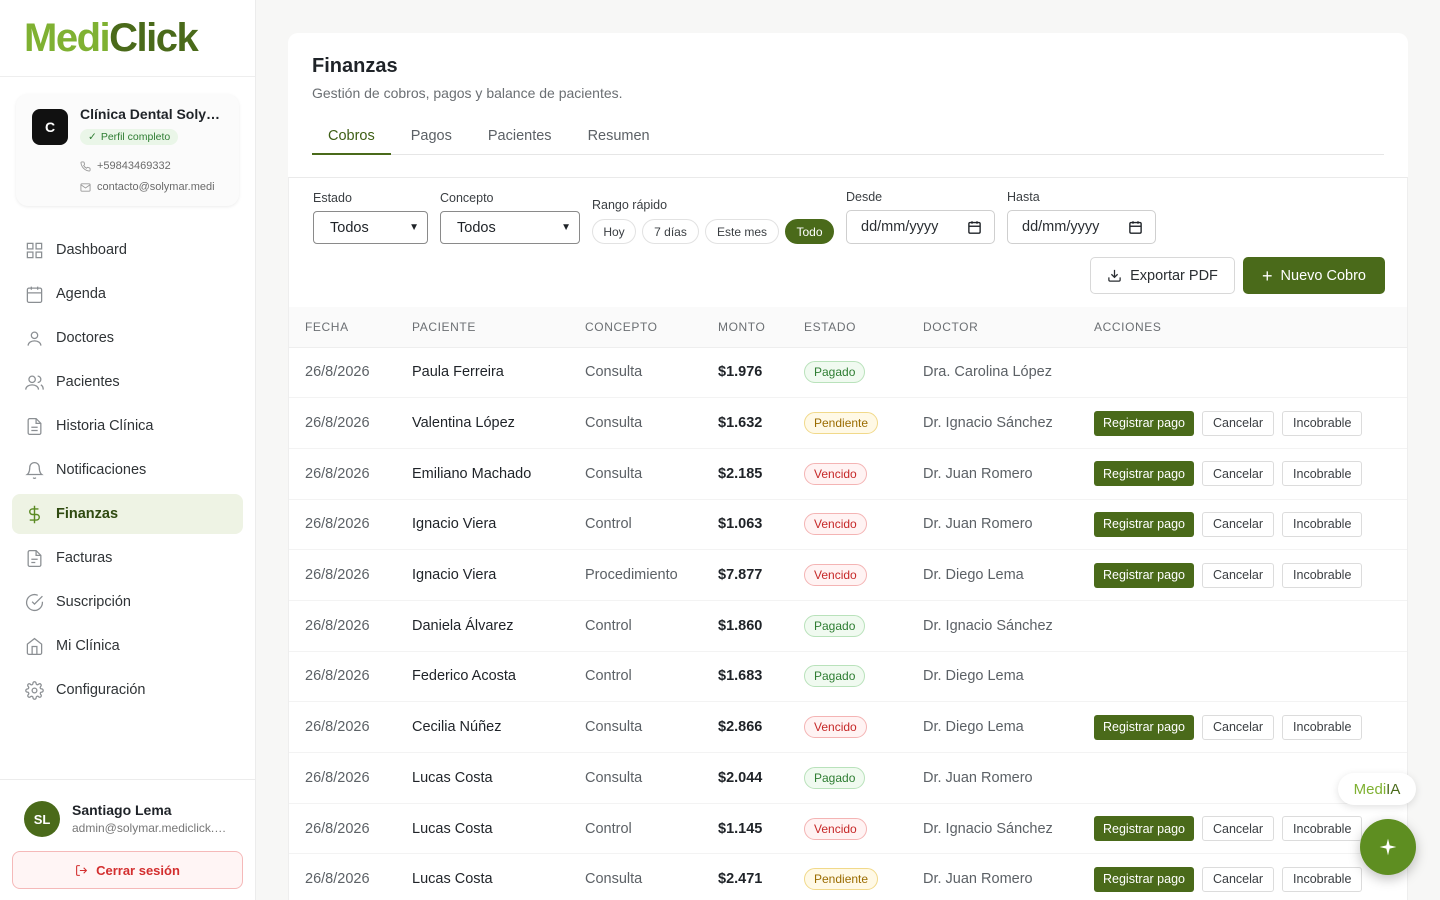 The image size is (1440, 900). What do you see at coordinates (740, 828) in the screenshot?
I see `cell-amount: $1.145` at bounding box center [740, 828].